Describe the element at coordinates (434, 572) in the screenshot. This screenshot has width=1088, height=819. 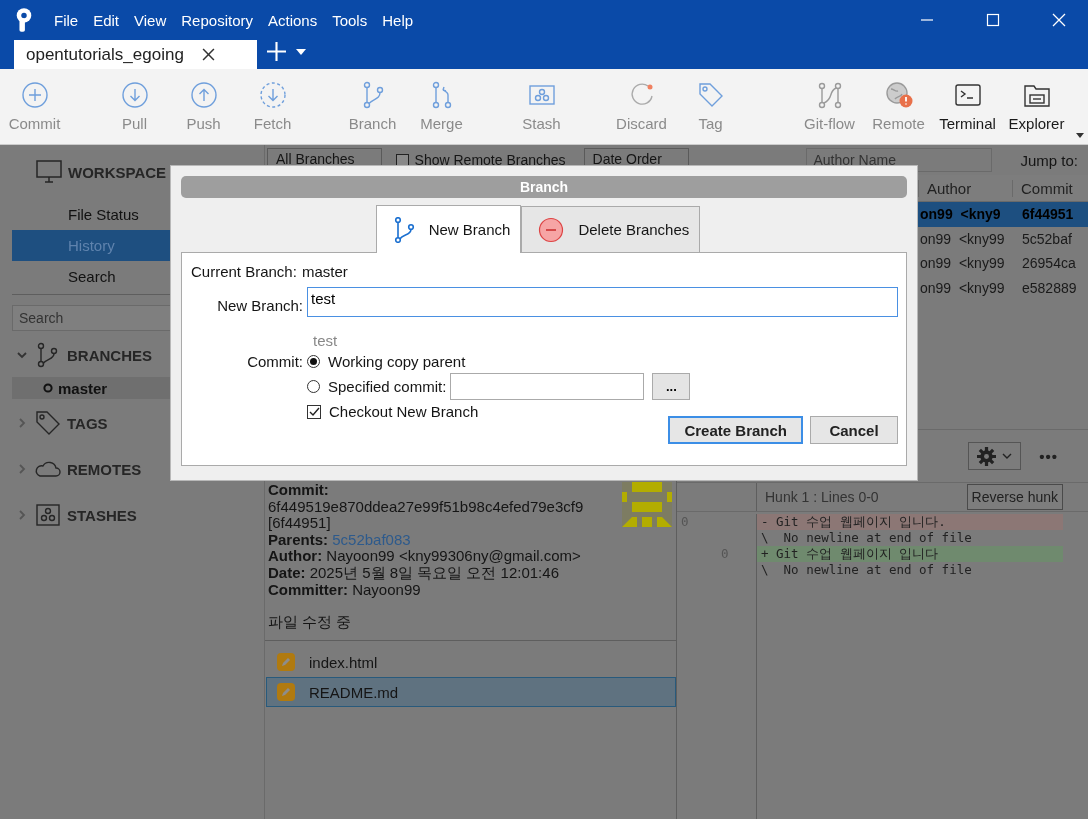
I see `field-value: 2025년 5월 8일 목요일 오전 12:01:46` at that location.